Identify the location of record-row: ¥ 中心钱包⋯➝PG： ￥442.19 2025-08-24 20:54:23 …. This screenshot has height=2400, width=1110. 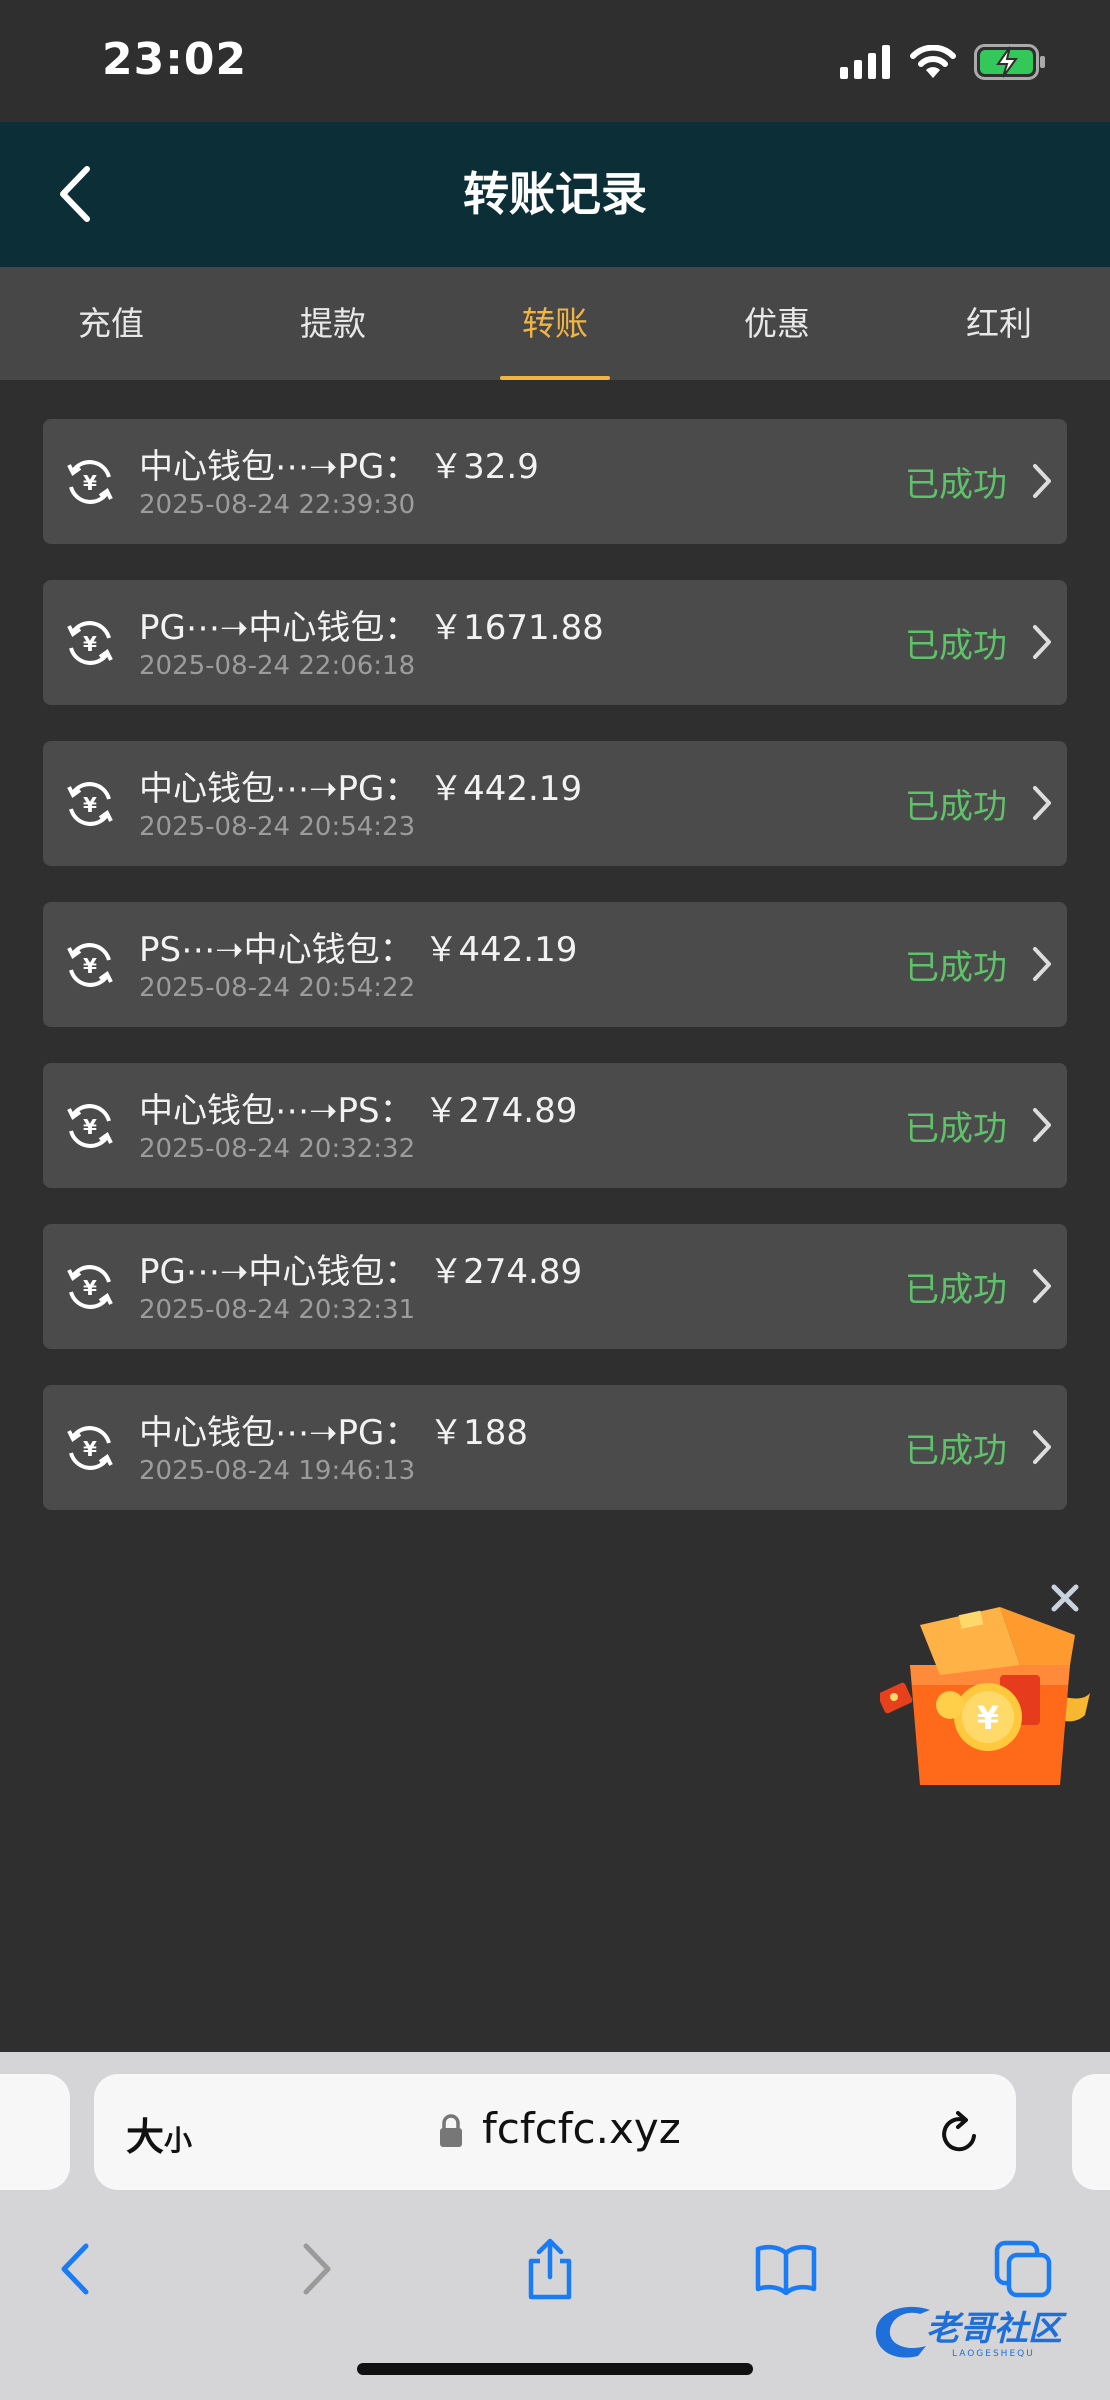
(555, 803).